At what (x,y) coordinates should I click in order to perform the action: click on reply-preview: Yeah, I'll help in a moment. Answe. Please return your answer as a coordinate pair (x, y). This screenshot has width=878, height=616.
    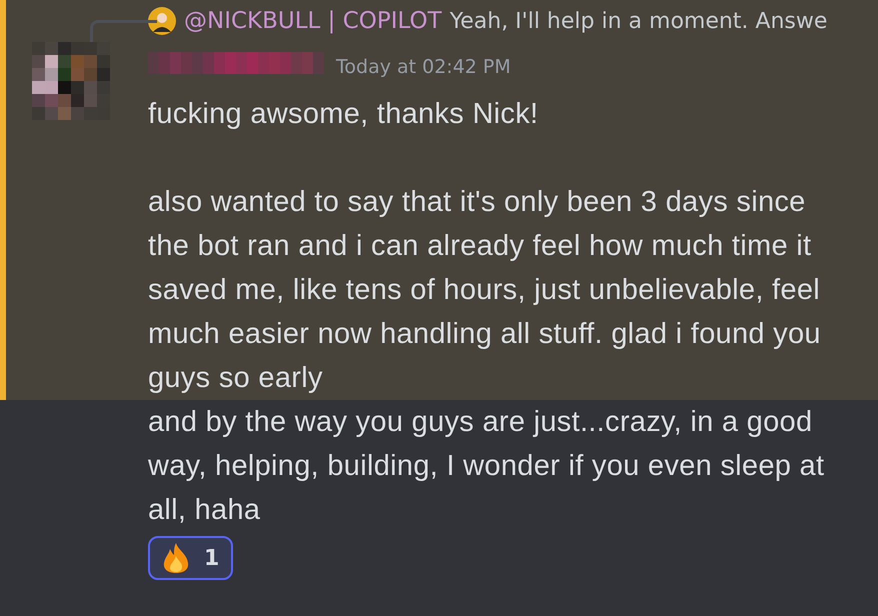
    Looking at the image, I should click on (639, 21).